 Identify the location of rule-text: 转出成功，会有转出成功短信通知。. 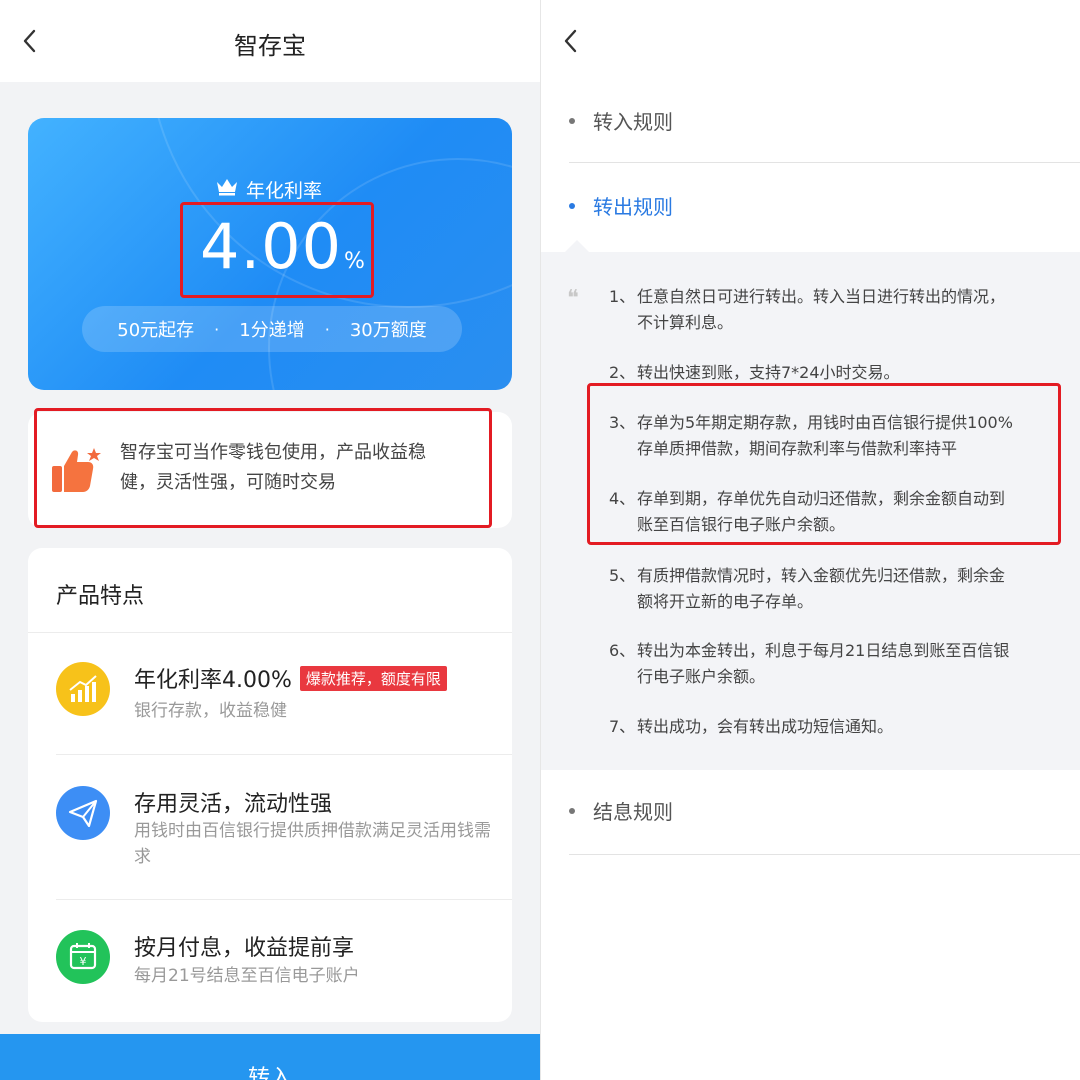
(765, 726).